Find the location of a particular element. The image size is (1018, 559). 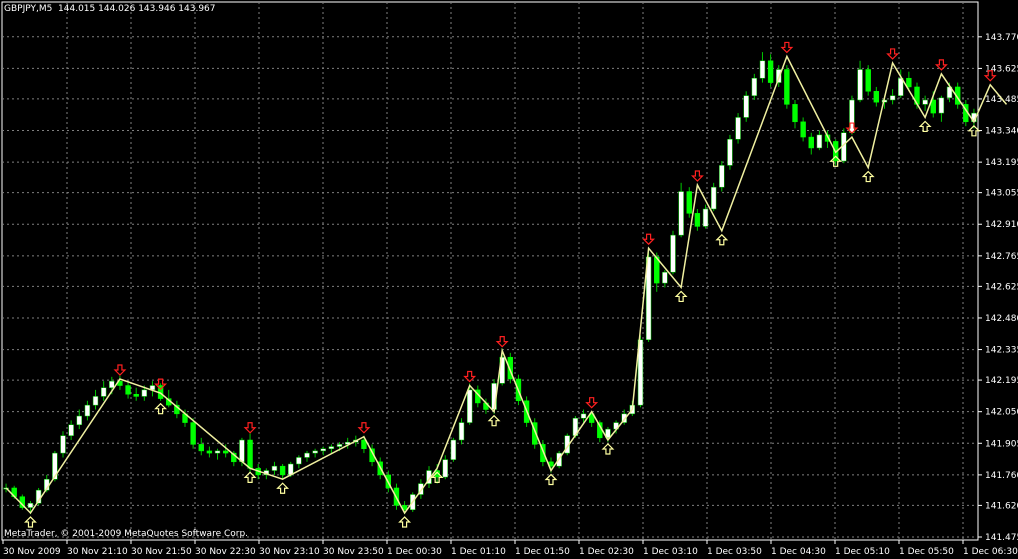

x-tick-label: 1 Dec 01:10 is located at coordinates (478, 552).